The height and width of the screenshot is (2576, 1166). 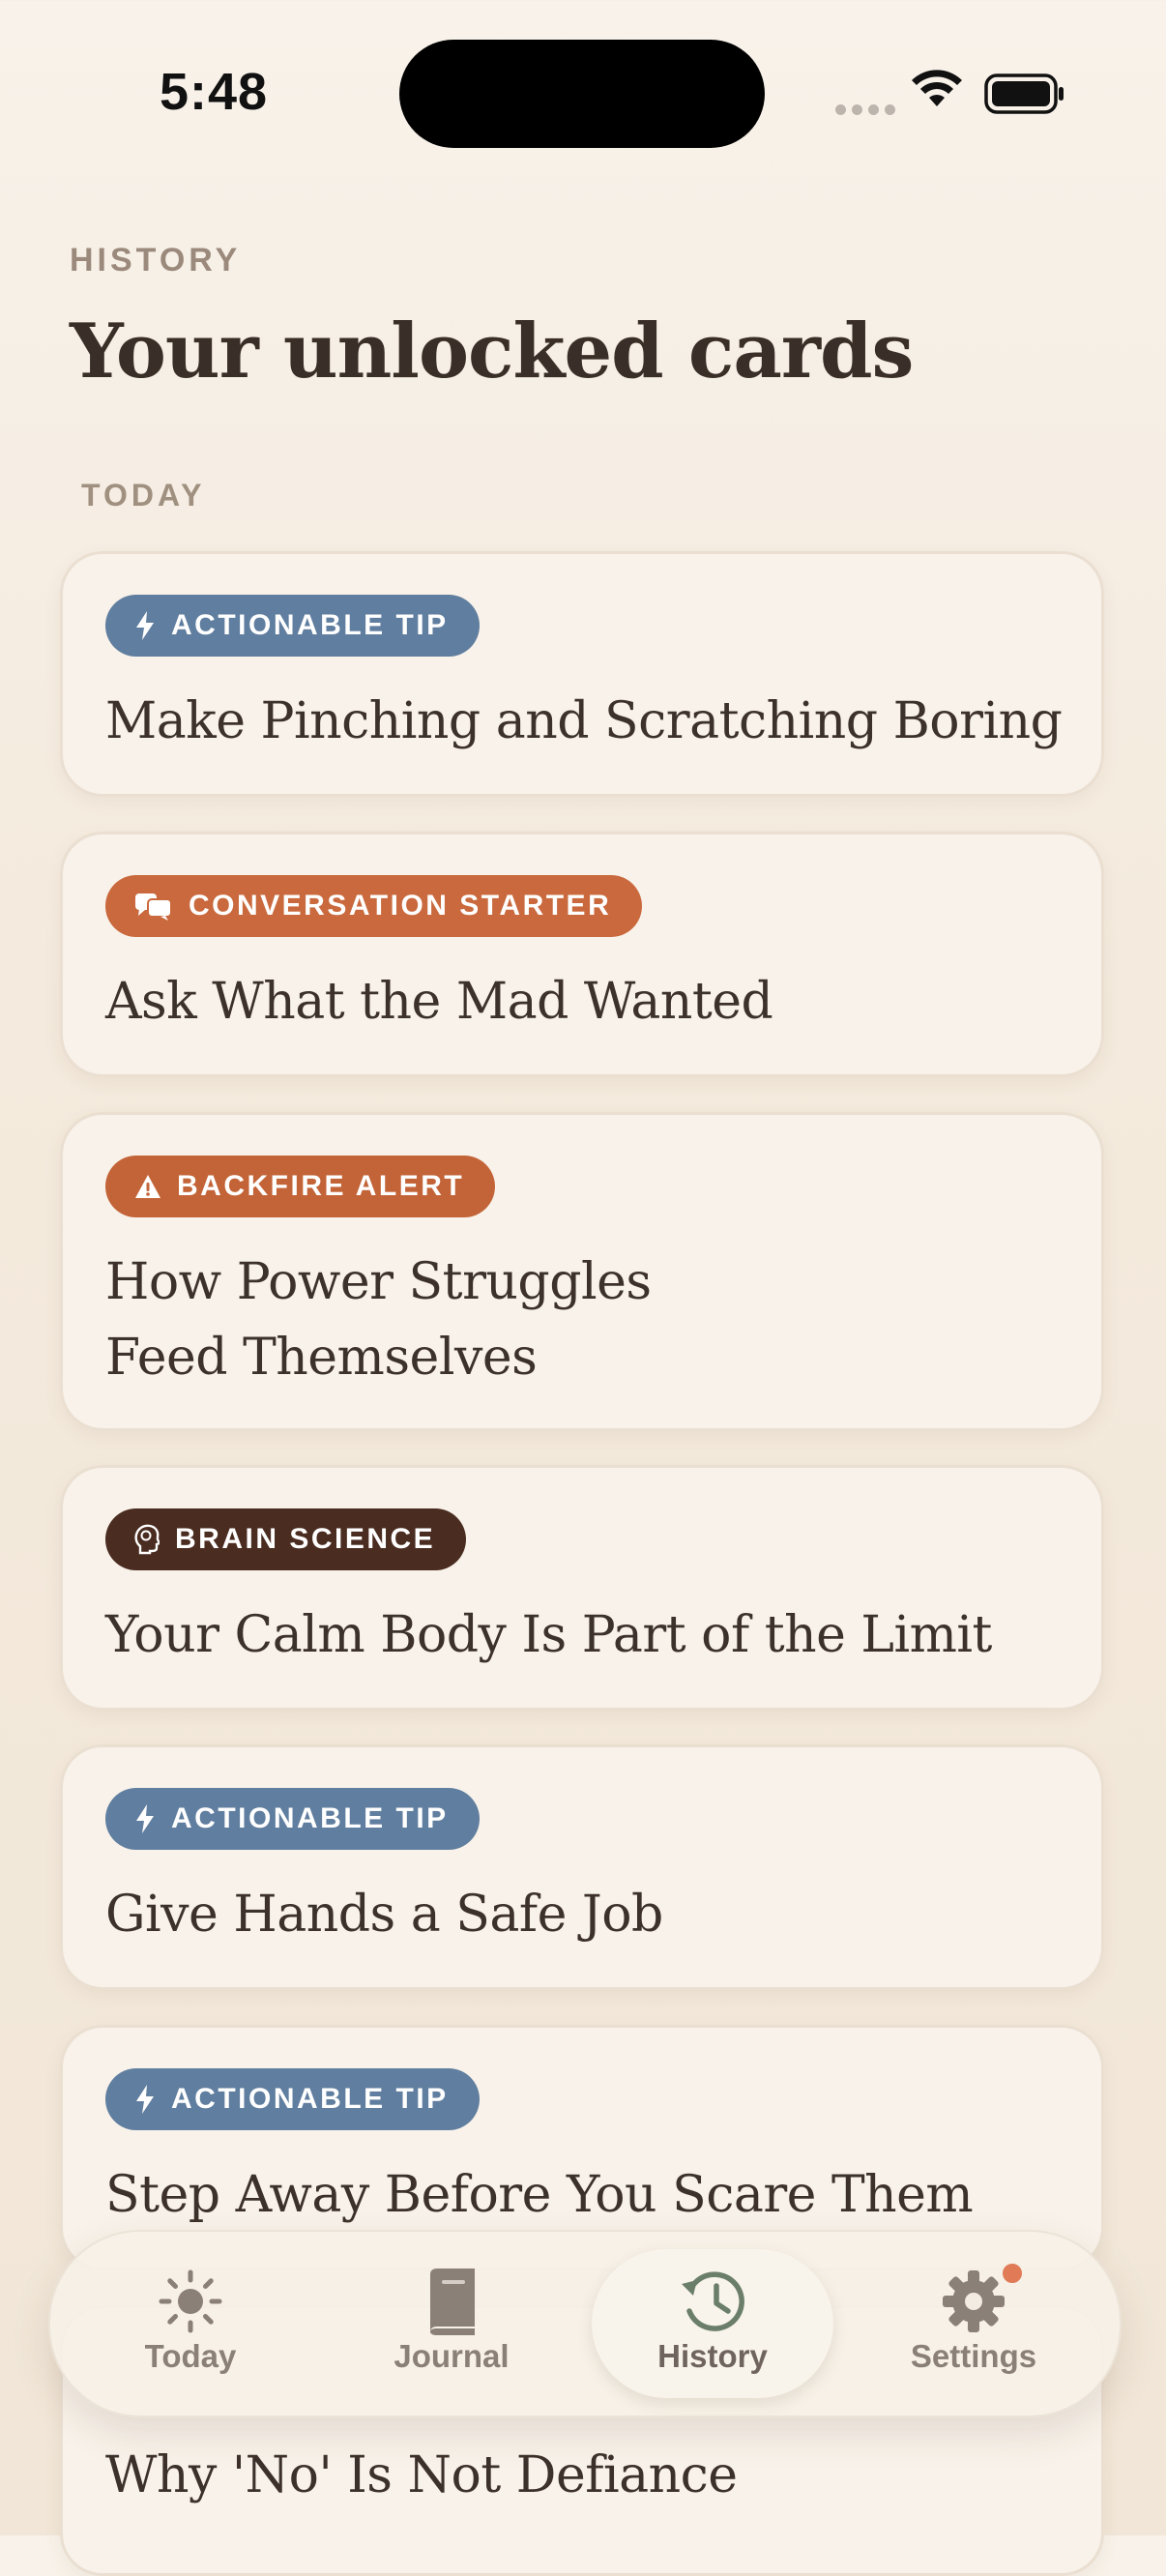 I want to click on gear-icon, so click(x=974, y=2301).